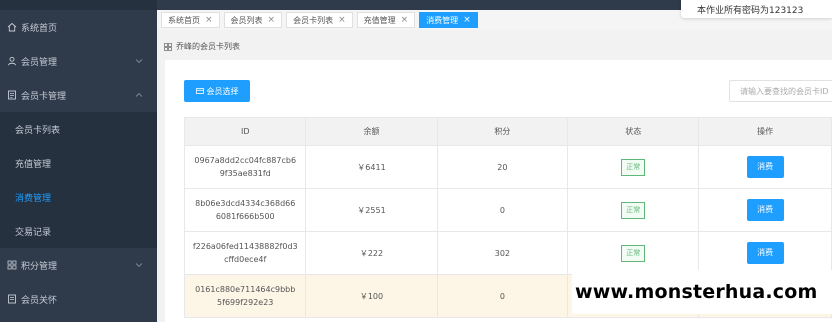 The image size is (832, 322). I want to click on sidebar-subitem-card-list: 会员卡列表, so click(78, 129).